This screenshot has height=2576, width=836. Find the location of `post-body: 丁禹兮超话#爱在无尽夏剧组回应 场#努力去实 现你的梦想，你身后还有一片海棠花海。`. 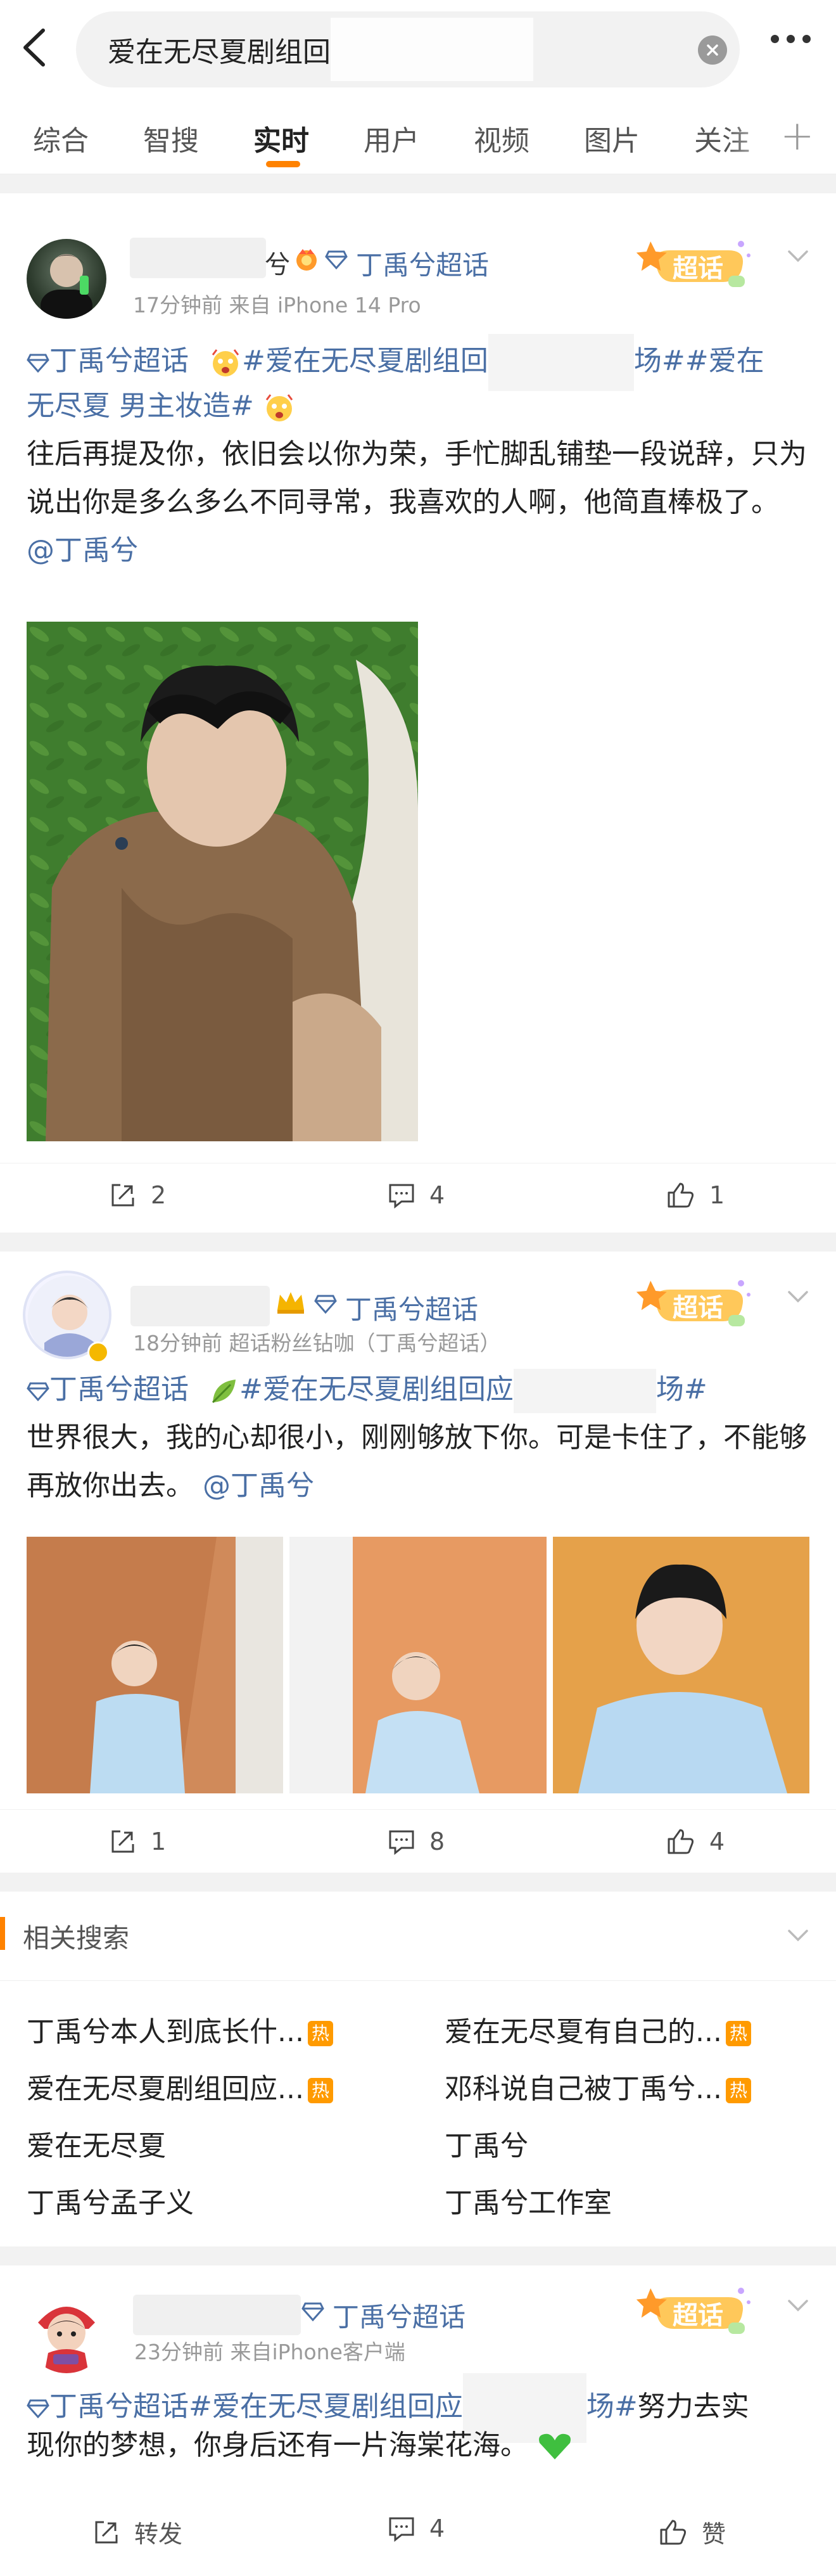

post-body: 丁禹兮超话#爱在无尽夏剧组回应 场#努力去实 现你的梦想，你身后还有一片海棠花海。 is located at coordinates (419, 2421).